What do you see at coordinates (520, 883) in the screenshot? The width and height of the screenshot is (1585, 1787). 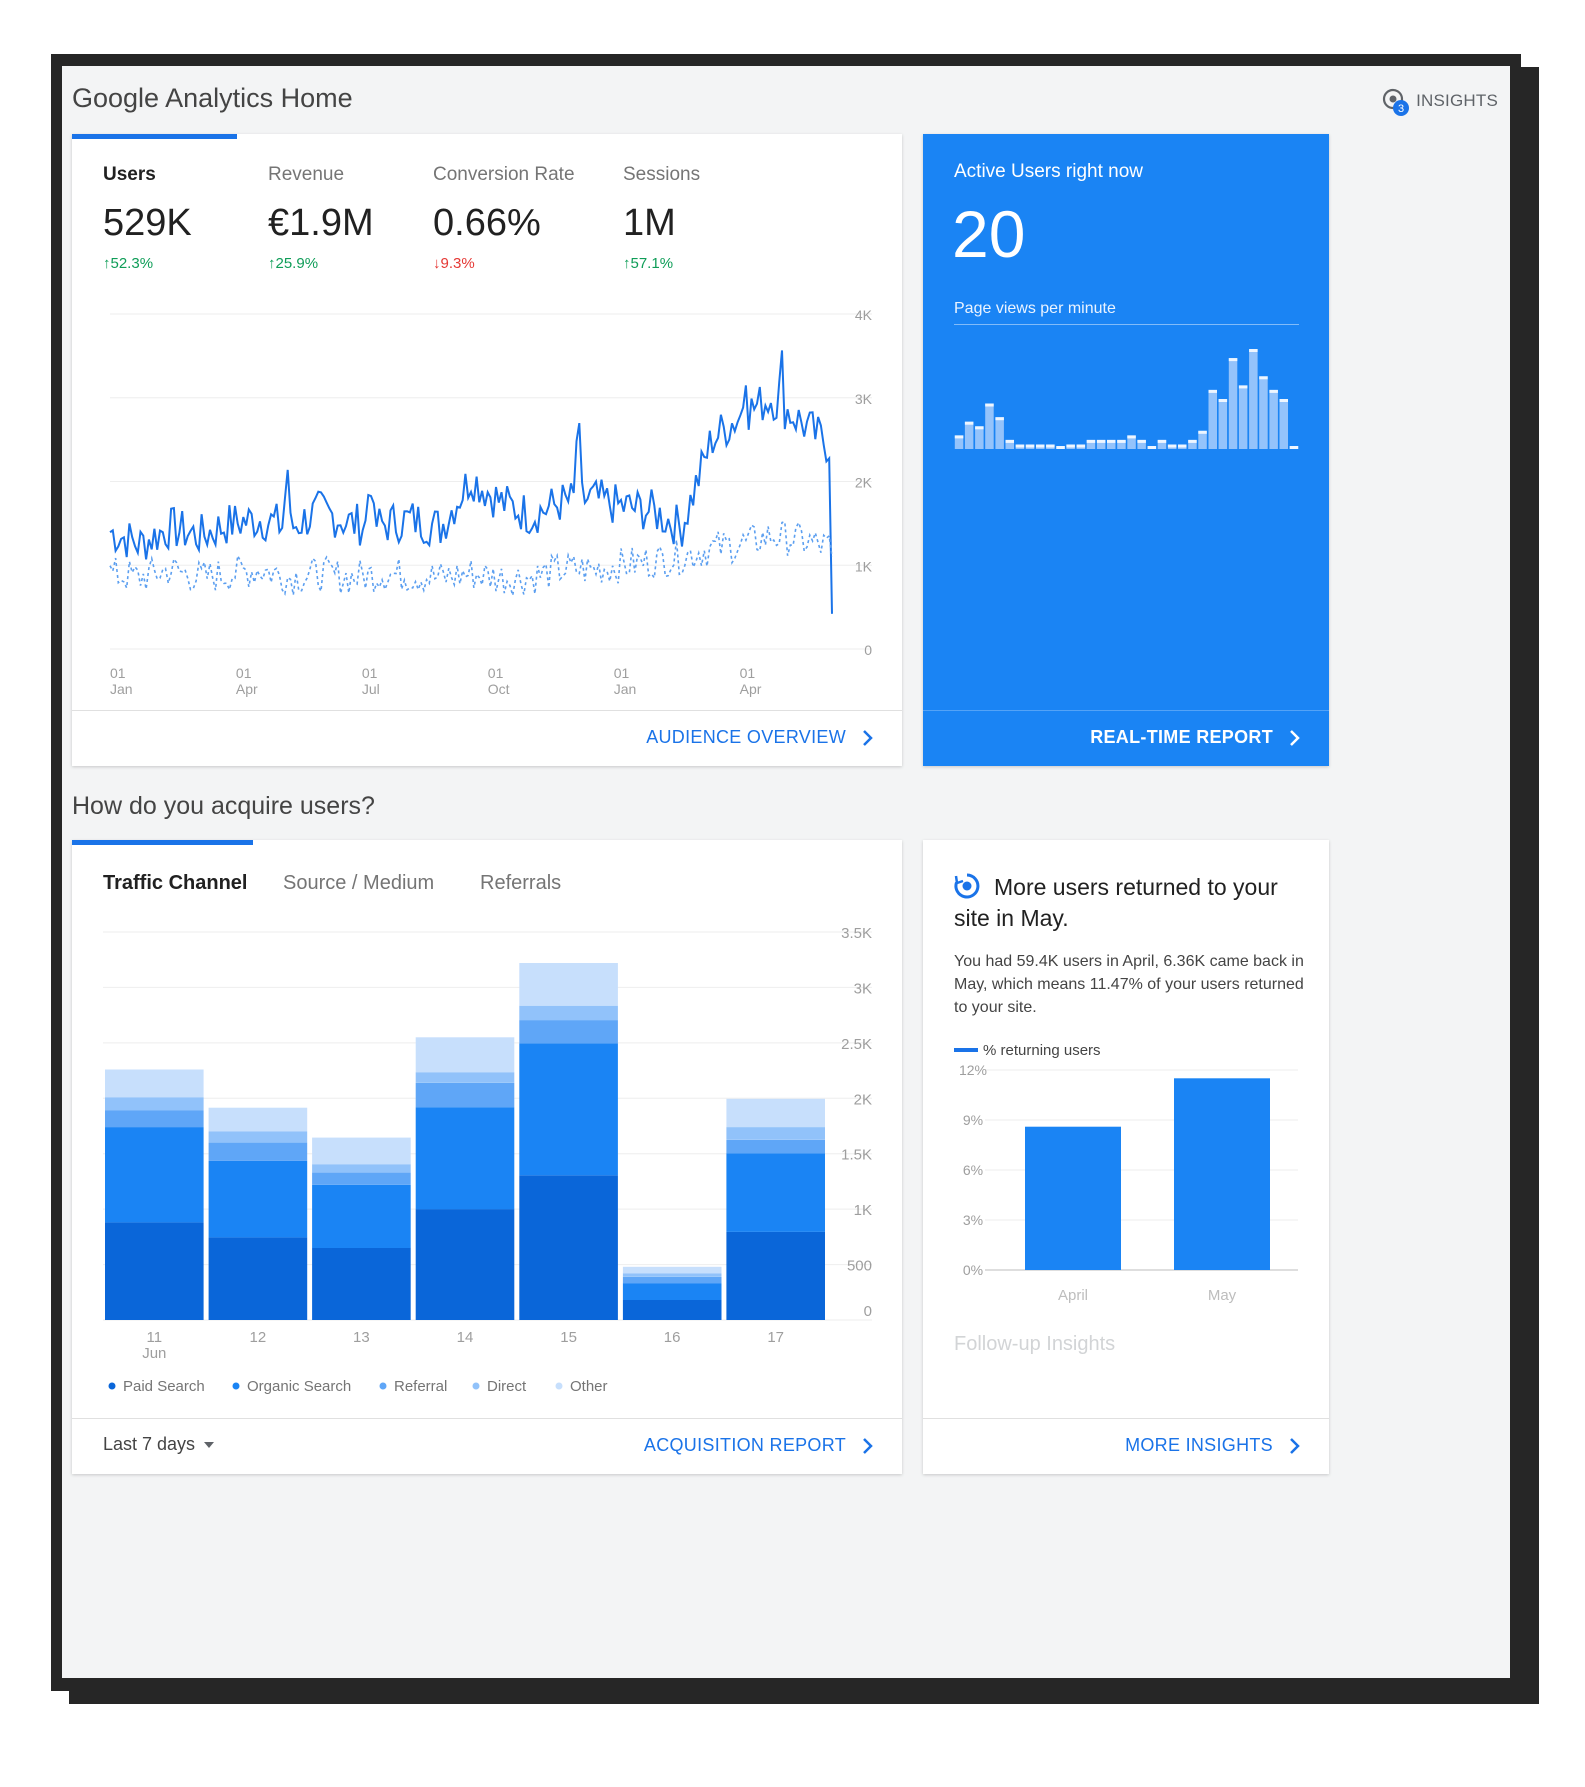 I see `tab-referrals: Referrals` at bounding box center [520, 883].